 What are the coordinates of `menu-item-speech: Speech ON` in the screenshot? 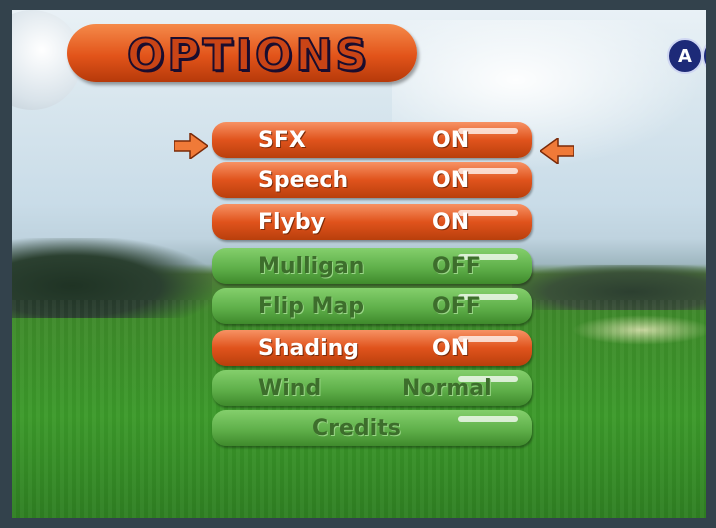 It's located at (372, 180).